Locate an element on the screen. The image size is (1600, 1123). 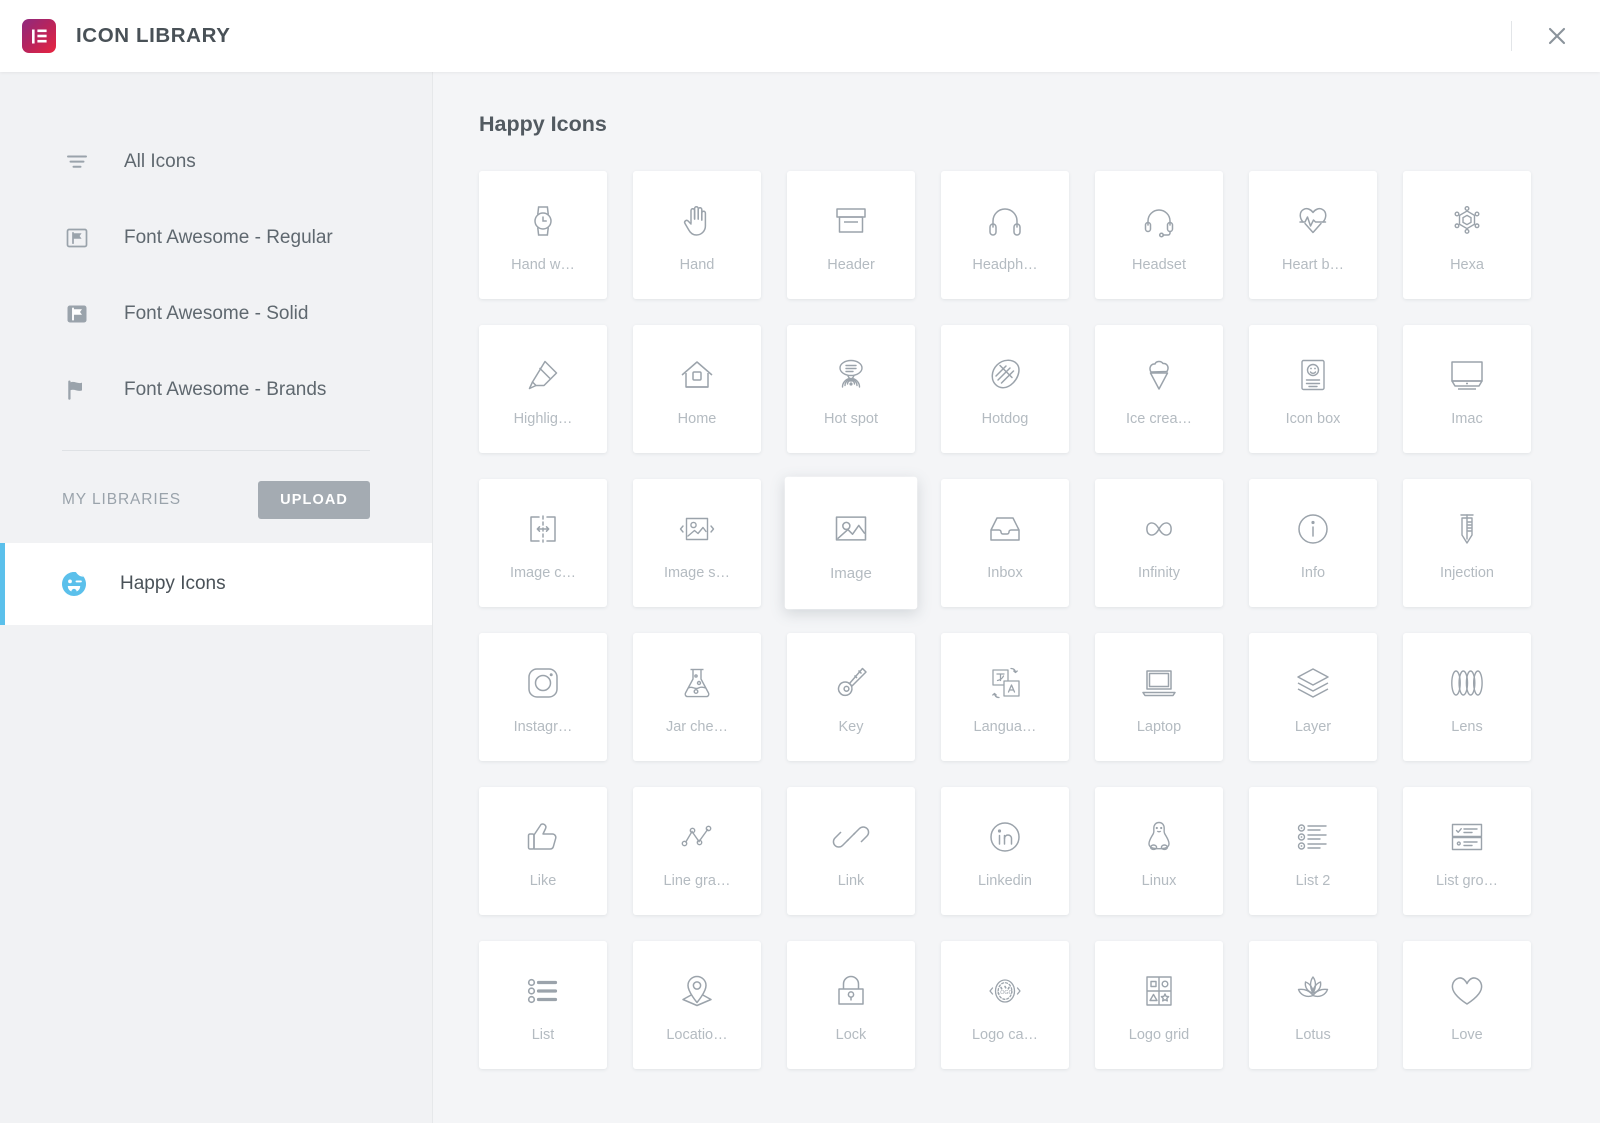
icon-tile: Linux is located at coordinates (1159, 851).